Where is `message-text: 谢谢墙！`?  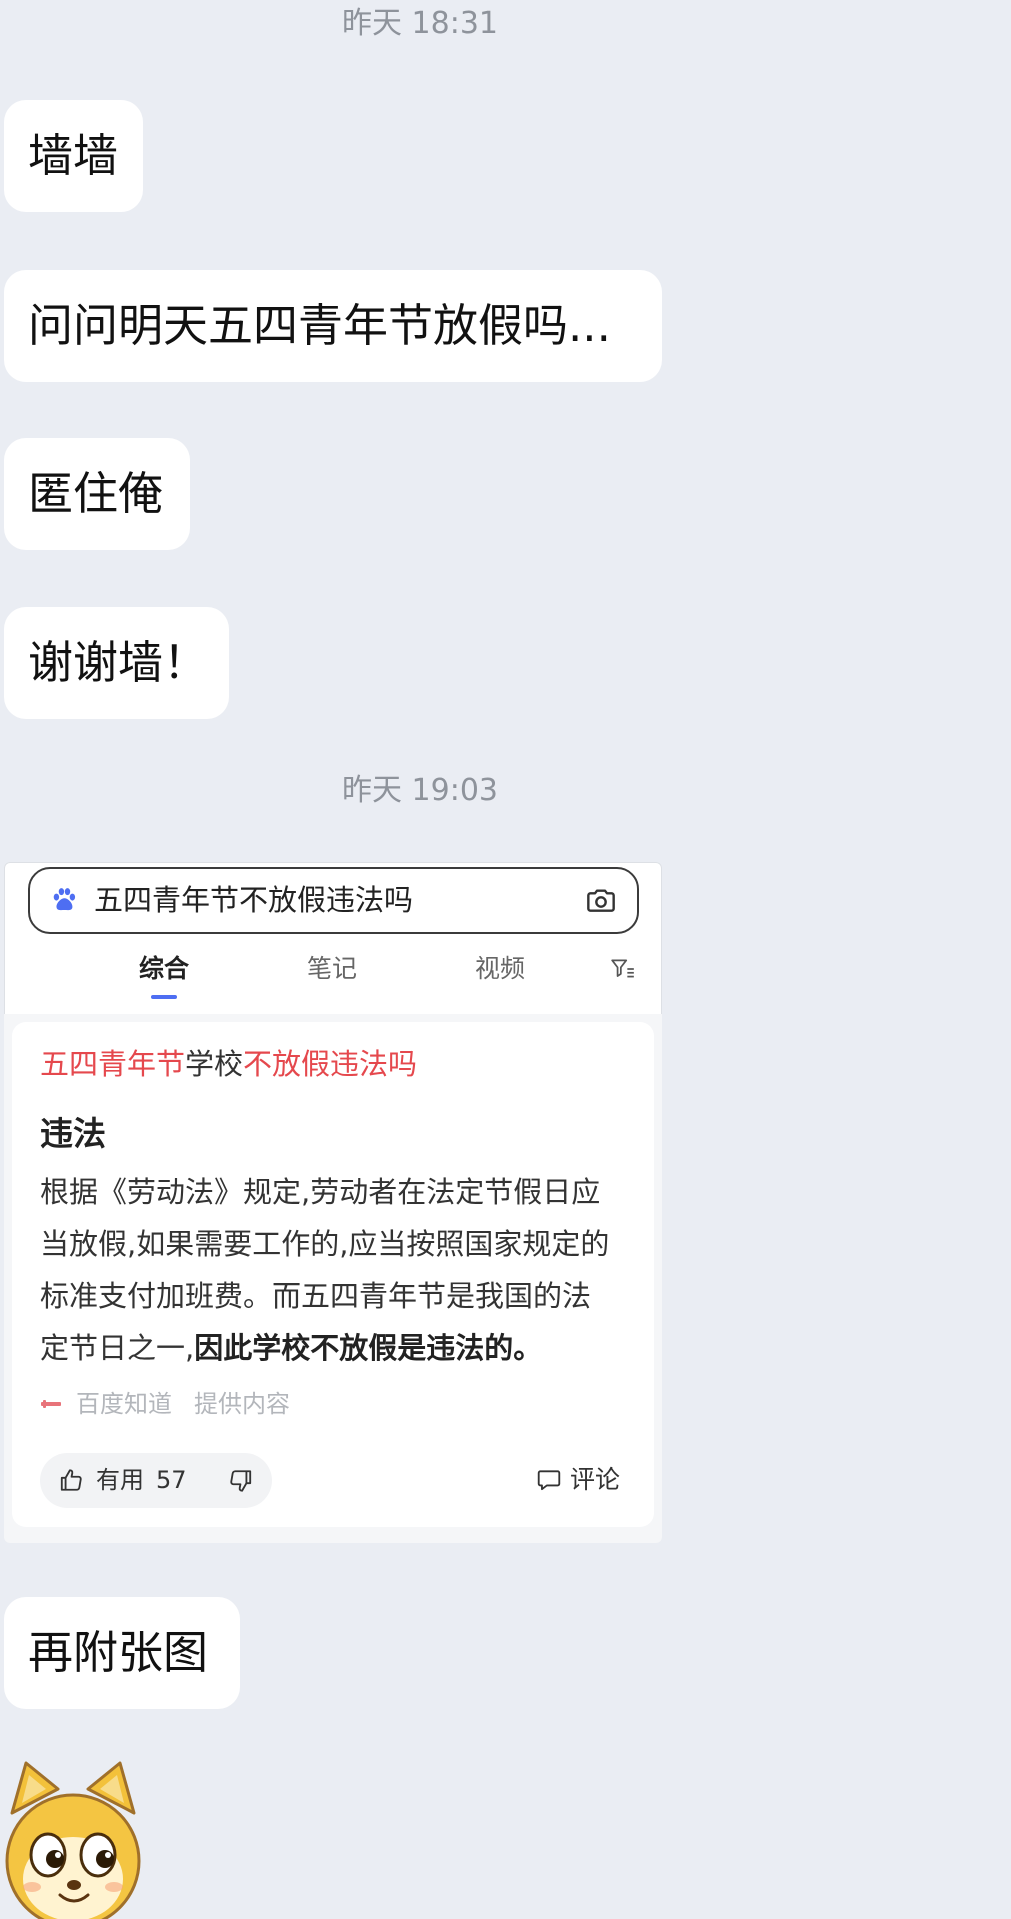 message-text: 谢谢墙！ is located at coordinates (118, 662).